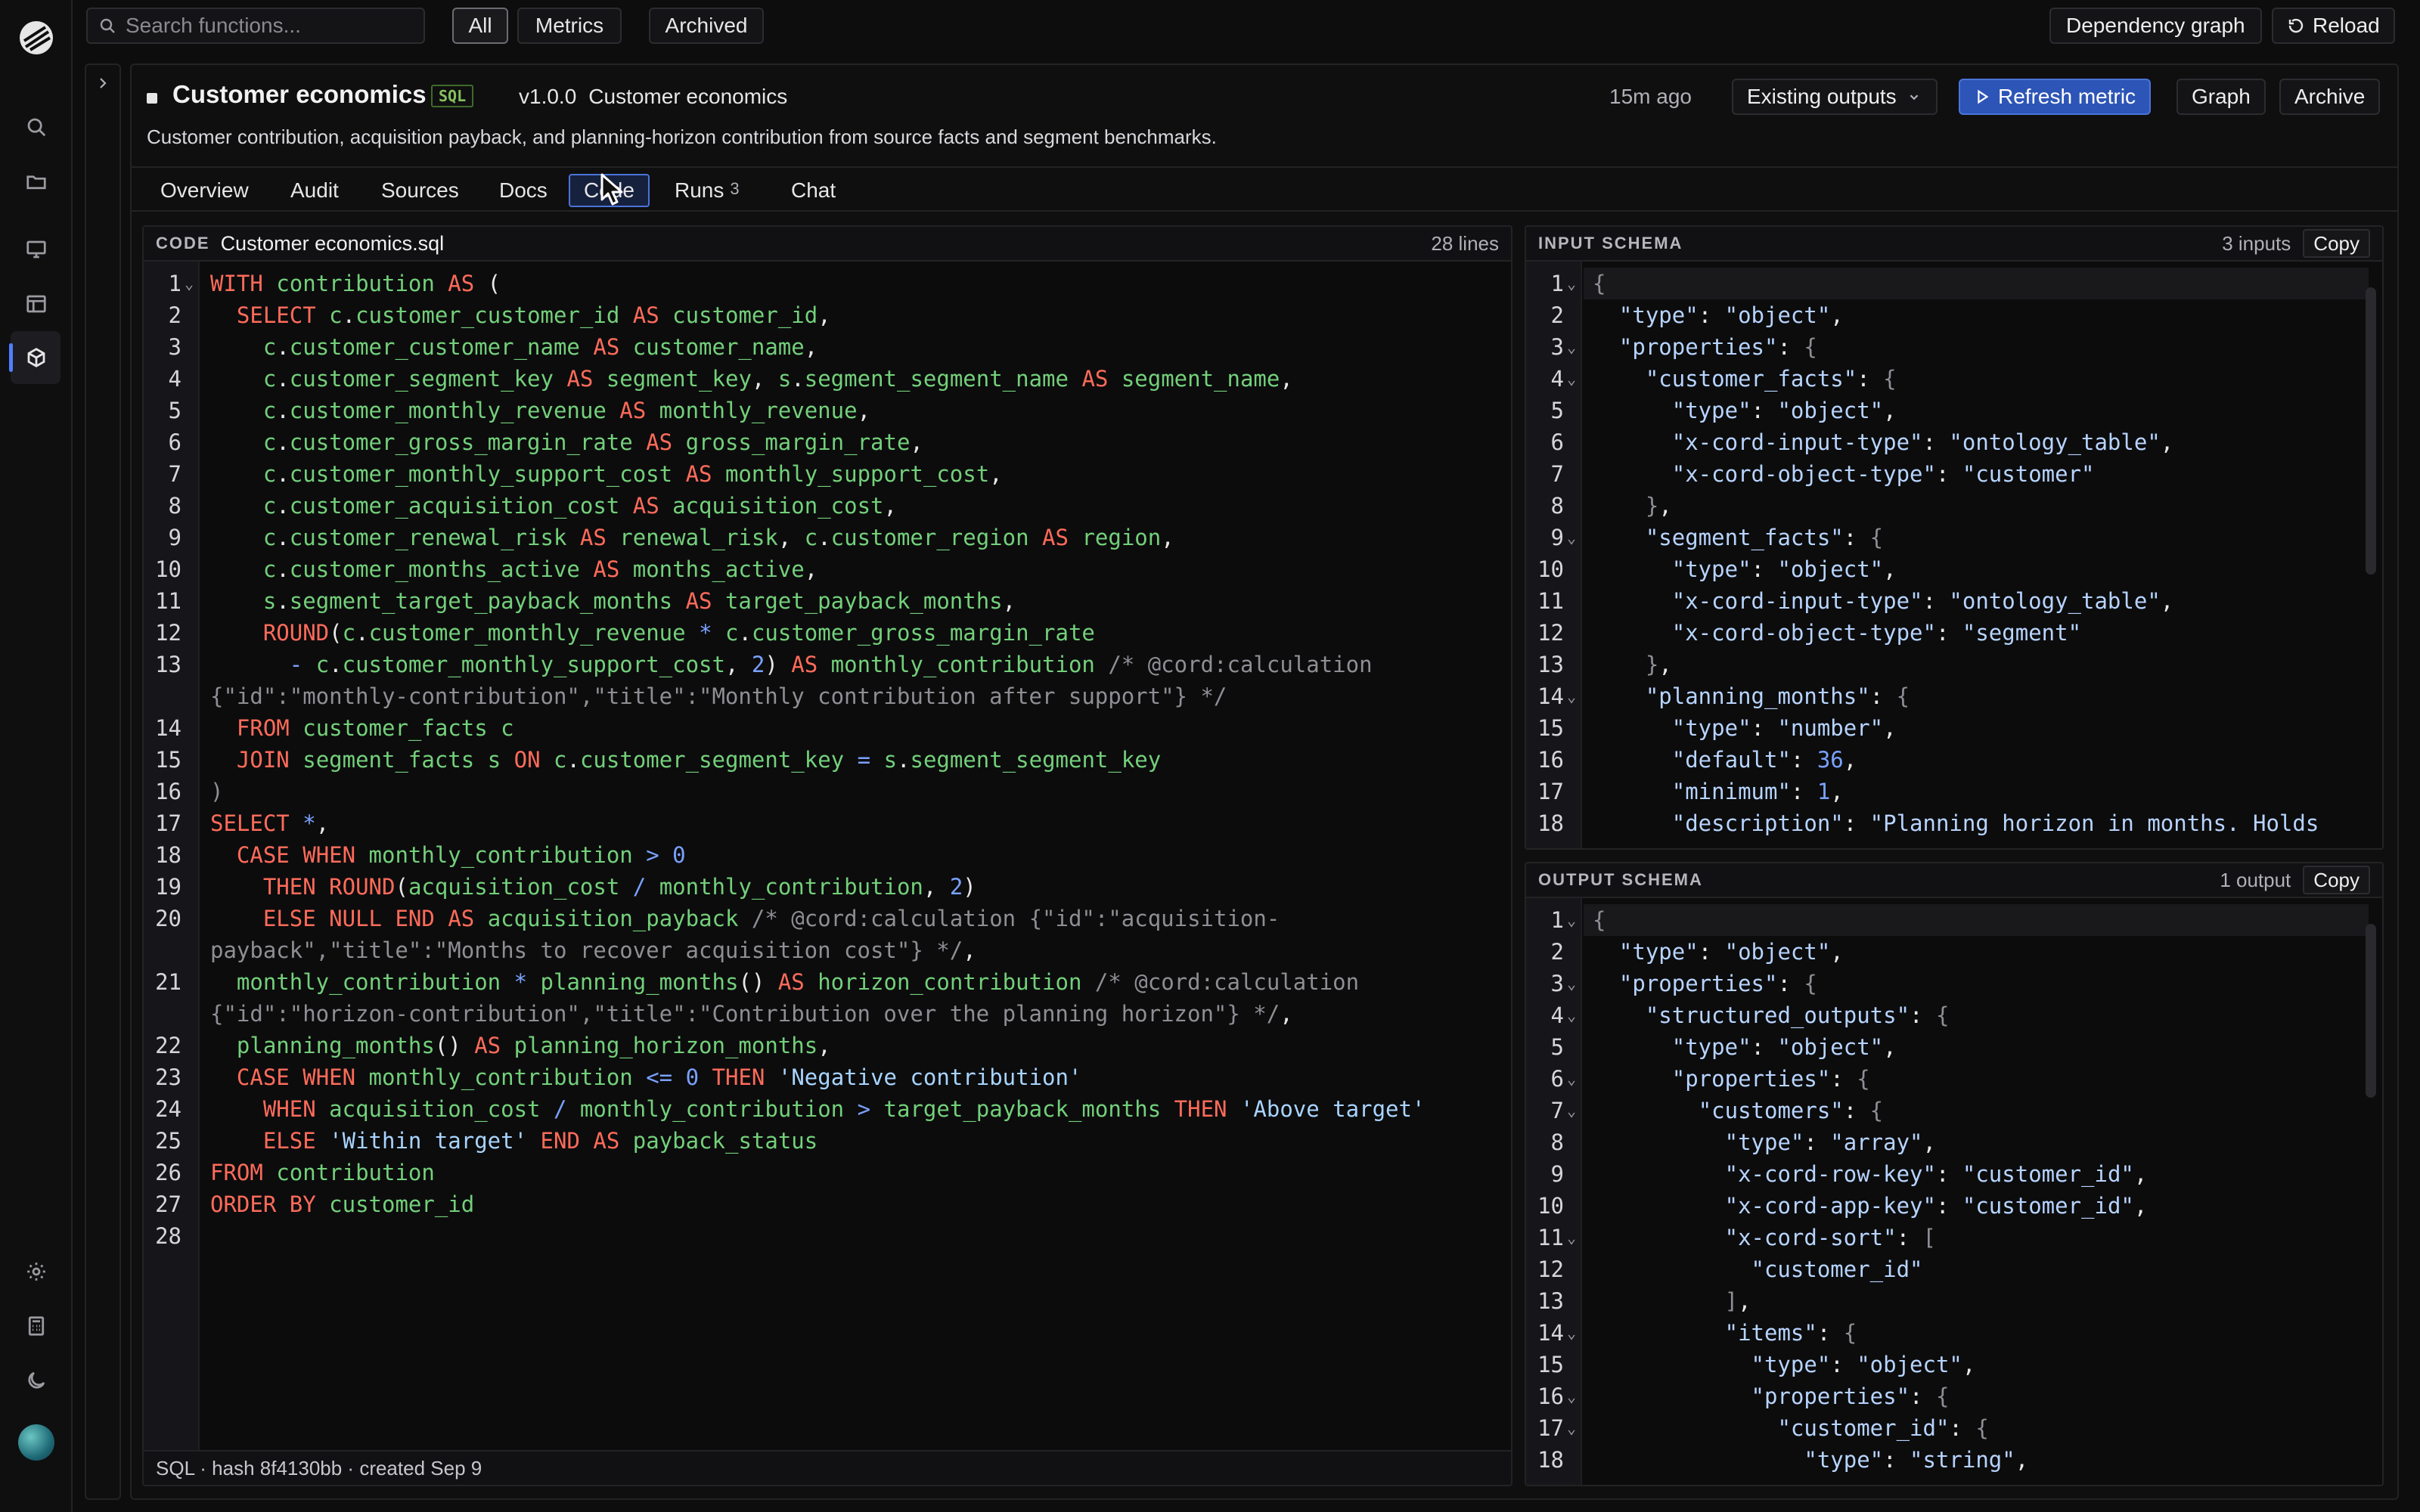  Describe the element at coordinates (36, 357) in the screenshot. I see `cube-icon` at that location.